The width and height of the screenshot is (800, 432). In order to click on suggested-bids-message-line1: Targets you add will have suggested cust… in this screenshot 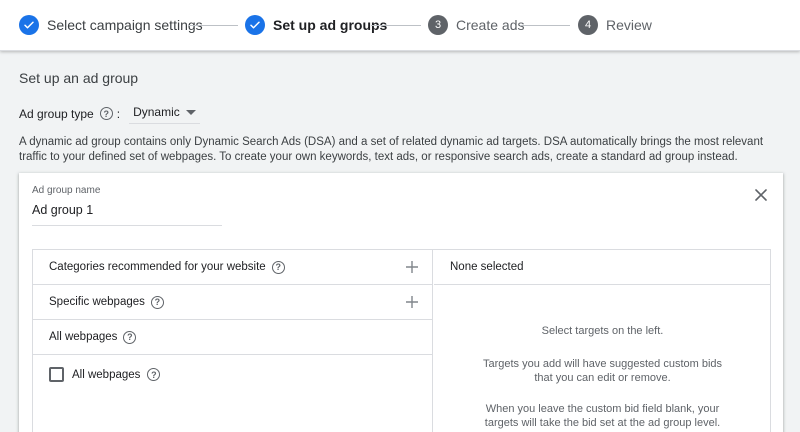, I will do `click(602, 364)`.